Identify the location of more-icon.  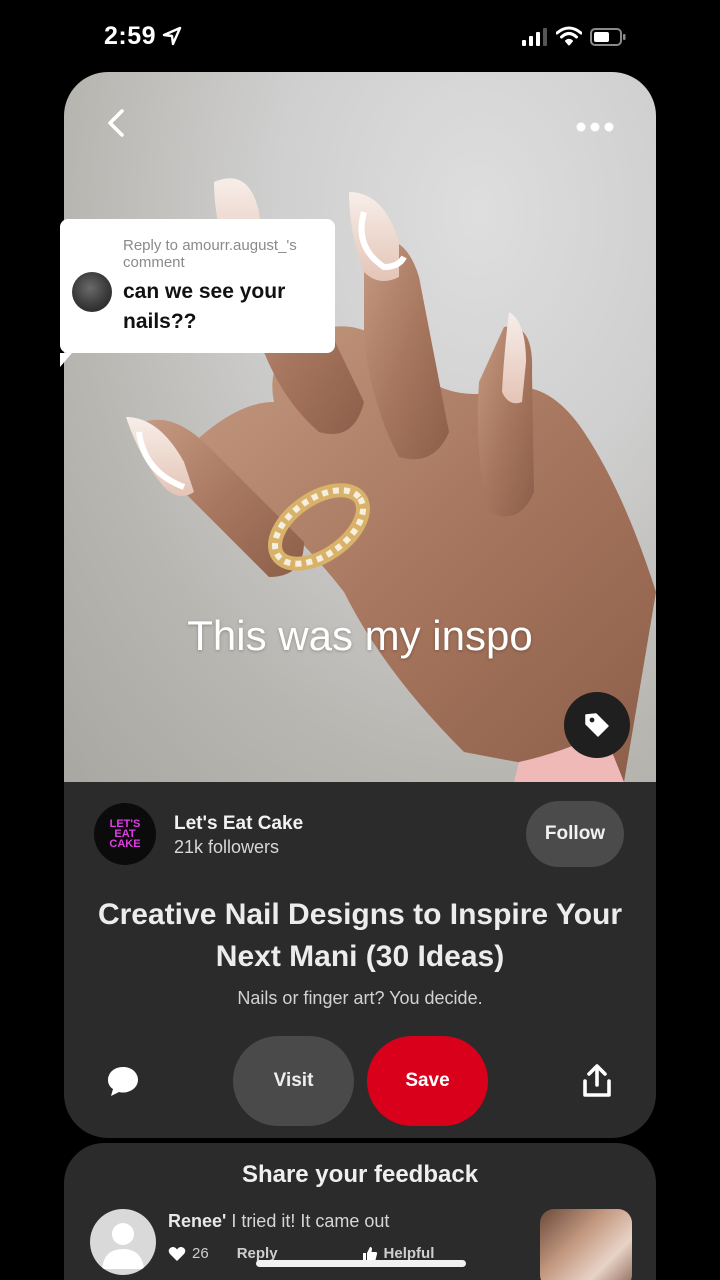
(595, 127).